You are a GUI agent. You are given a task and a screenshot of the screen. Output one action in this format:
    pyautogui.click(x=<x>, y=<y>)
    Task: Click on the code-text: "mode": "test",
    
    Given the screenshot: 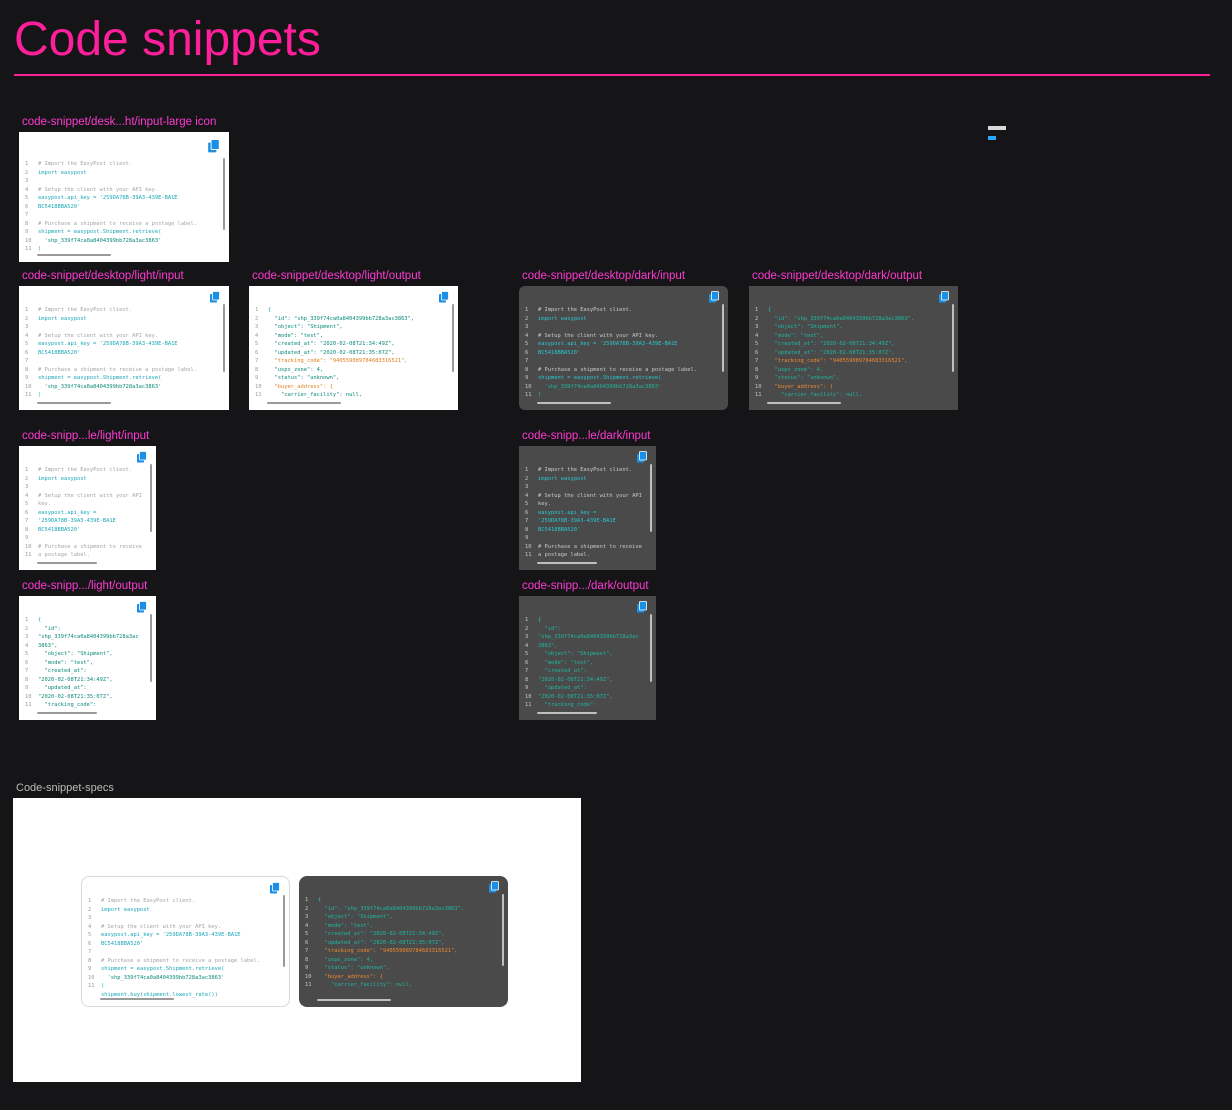 What is the action you would take?
    pyautogui.click(x=66, y=662)
    